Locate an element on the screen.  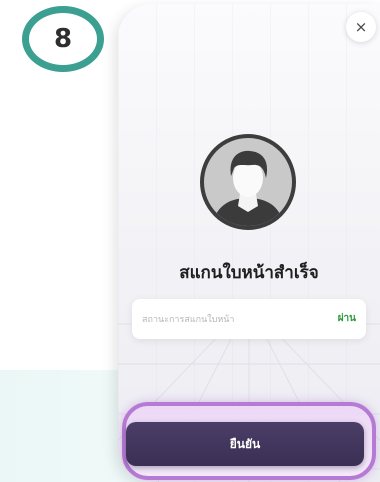
user-silhouette-icon is located at coordinates (248, 188).